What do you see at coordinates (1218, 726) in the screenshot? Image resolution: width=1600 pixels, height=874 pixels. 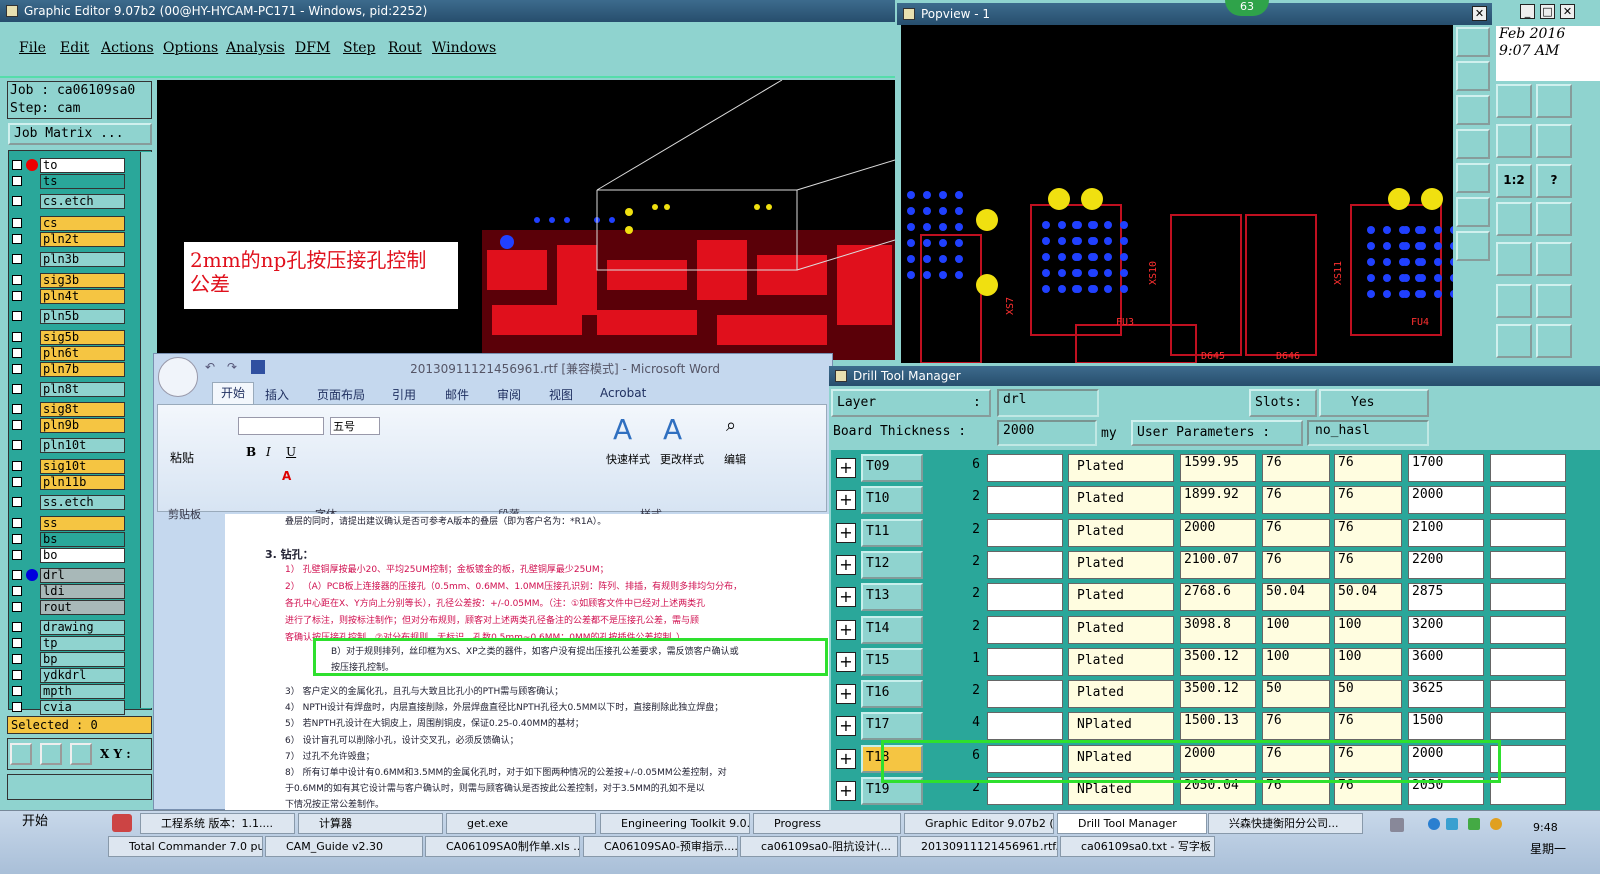 I see `finish-size-field: 1500.13` at bounding box center [1218, 726].